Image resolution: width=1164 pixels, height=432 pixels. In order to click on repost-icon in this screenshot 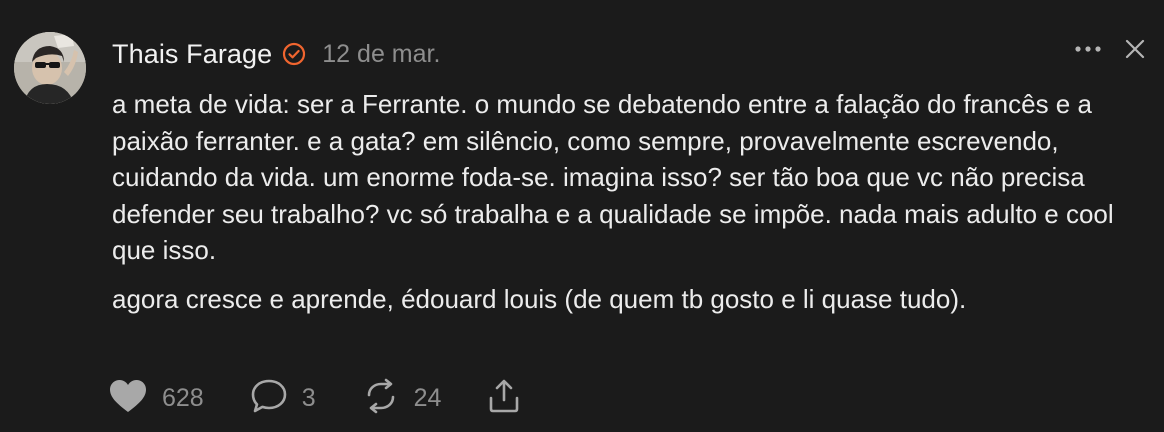, I will do `click(381, 398)`.